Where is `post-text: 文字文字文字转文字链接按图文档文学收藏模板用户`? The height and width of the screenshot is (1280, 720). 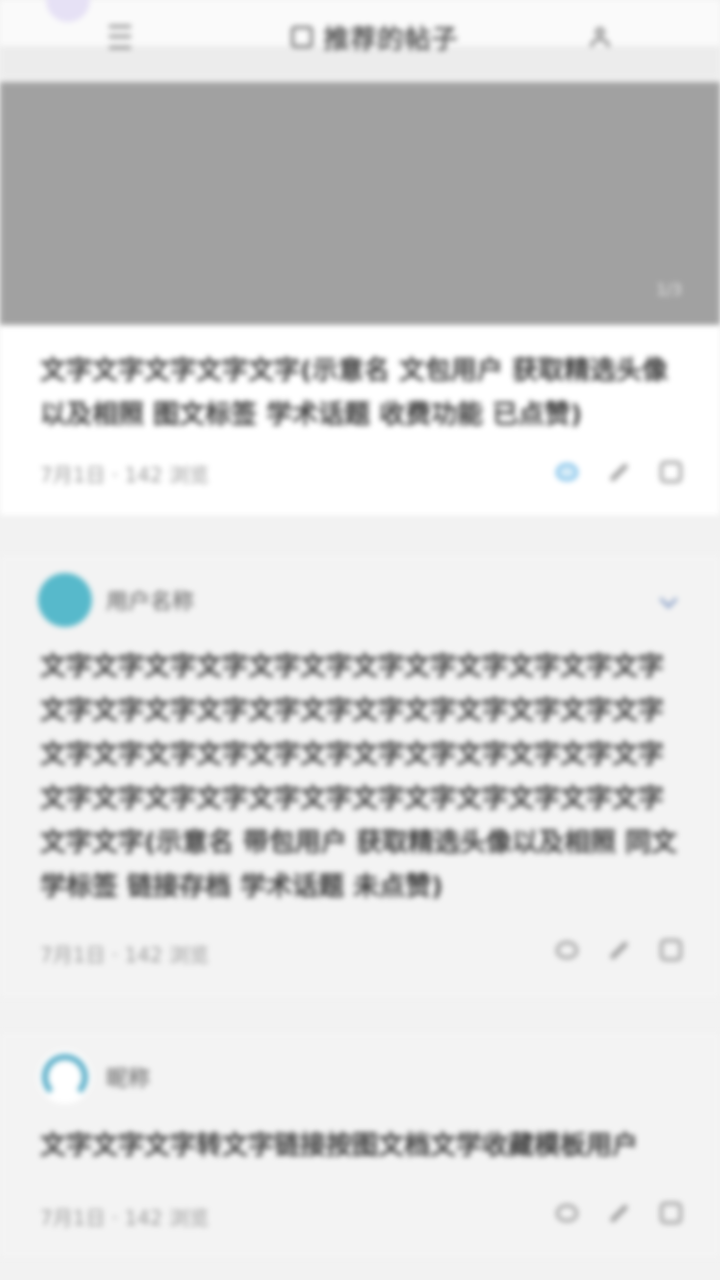 post-text: 文字文字文字转文字链接按图文档文学收藏模板用户 is located at coordinates (360, 1146).